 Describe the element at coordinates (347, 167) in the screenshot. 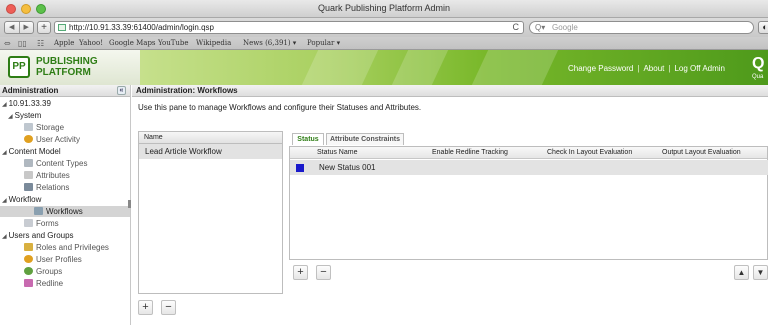

I see `status-name-cell: New Status 001` at that location.